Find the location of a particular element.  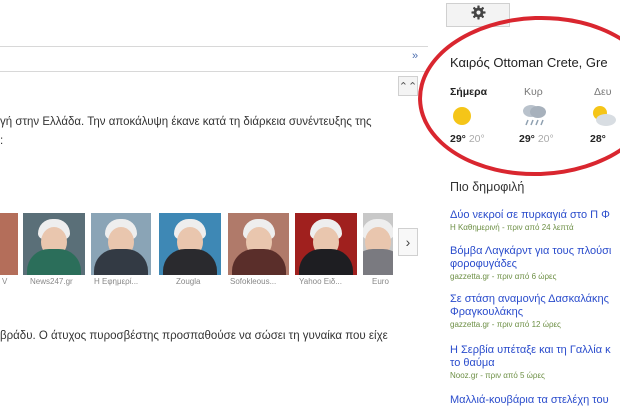

search-bar is located at coordinates (214, 59).